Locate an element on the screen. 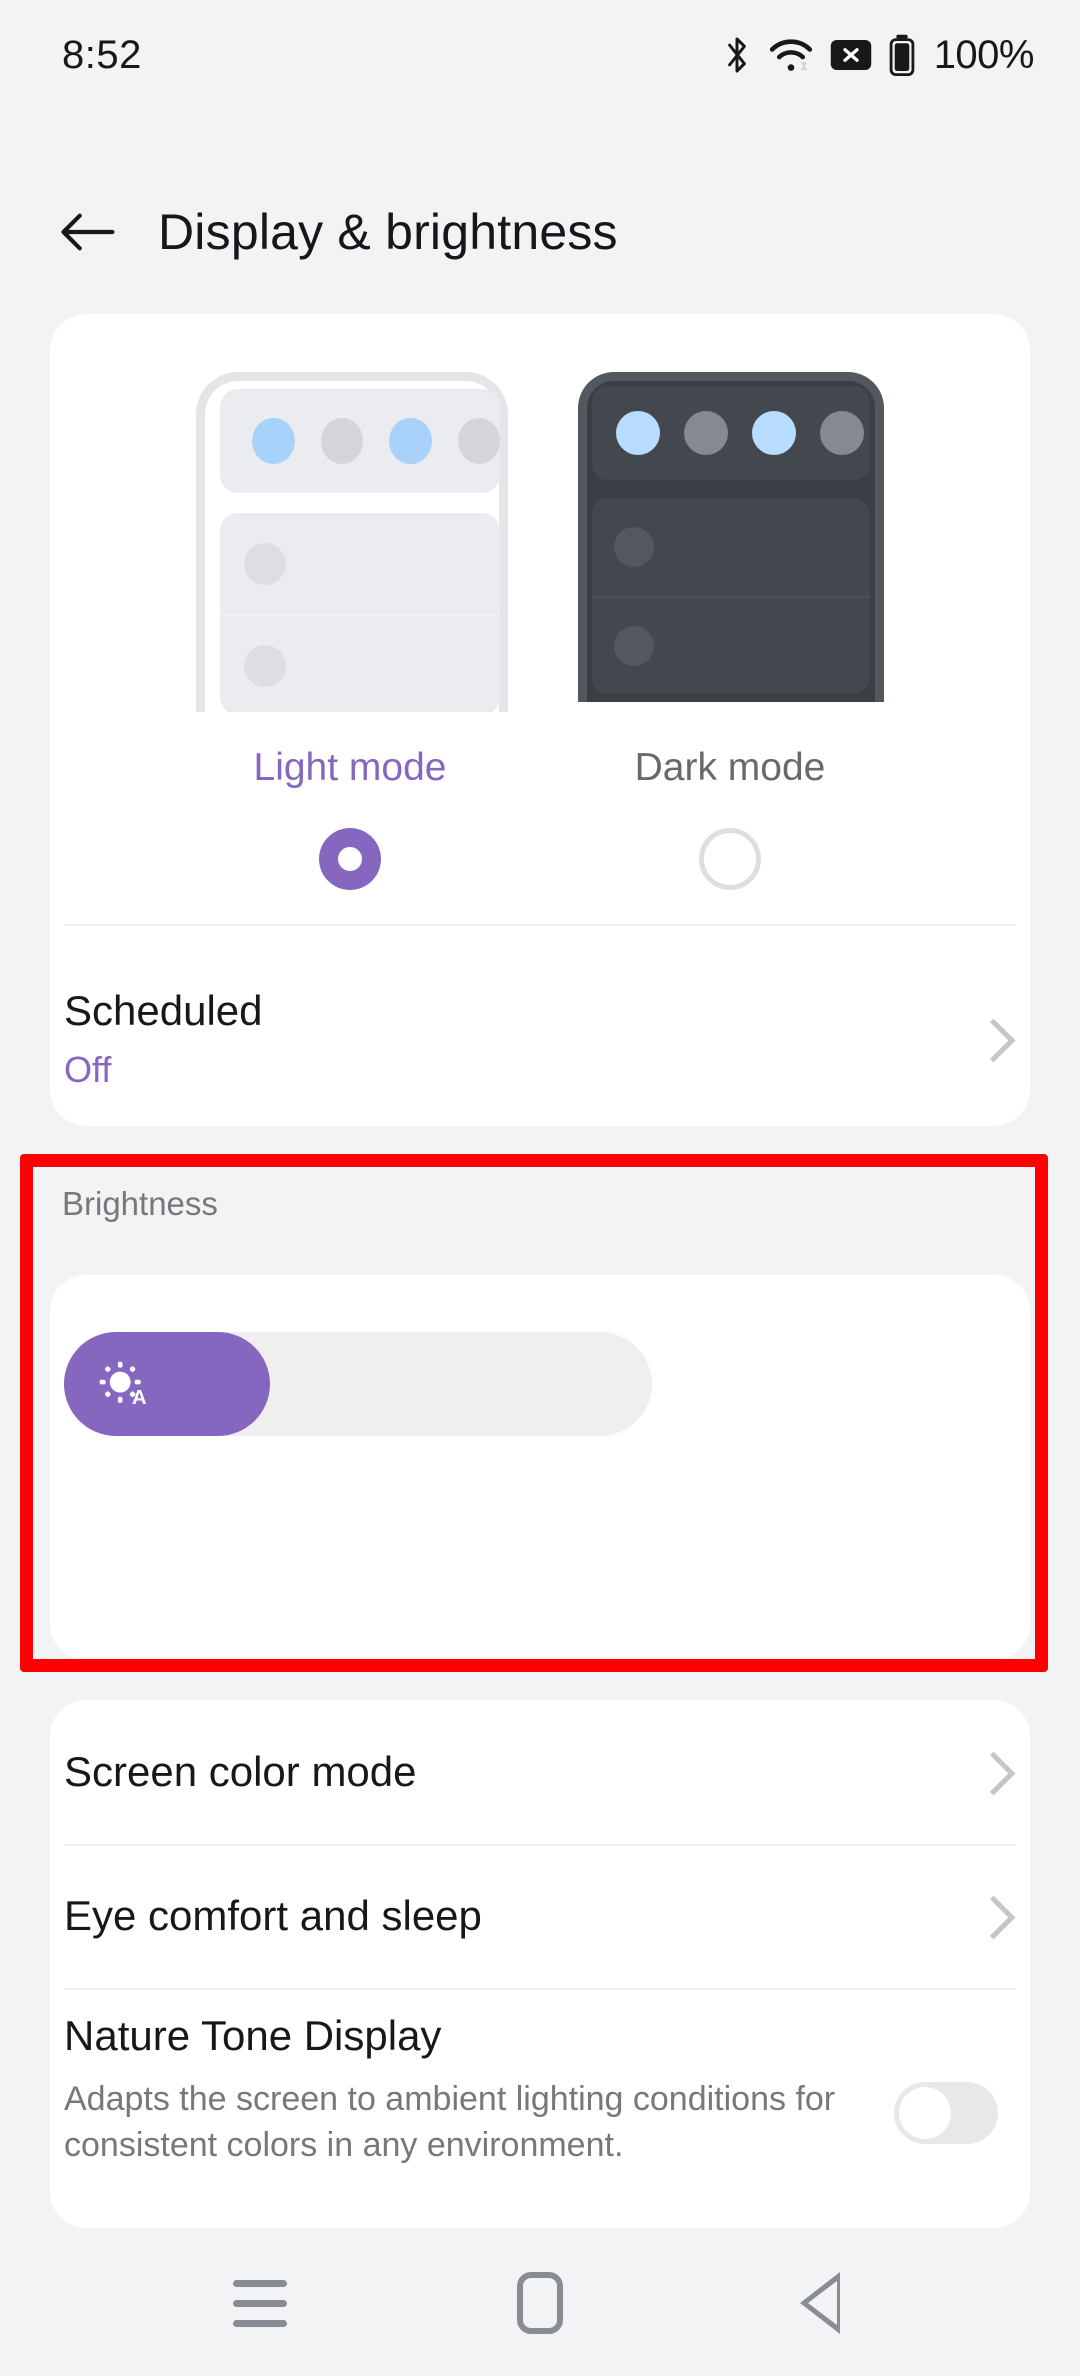 This screenshot has height=2376, width=1080. nature-tone-title: Nature Tone Display is located at coordinates (253, 2035).